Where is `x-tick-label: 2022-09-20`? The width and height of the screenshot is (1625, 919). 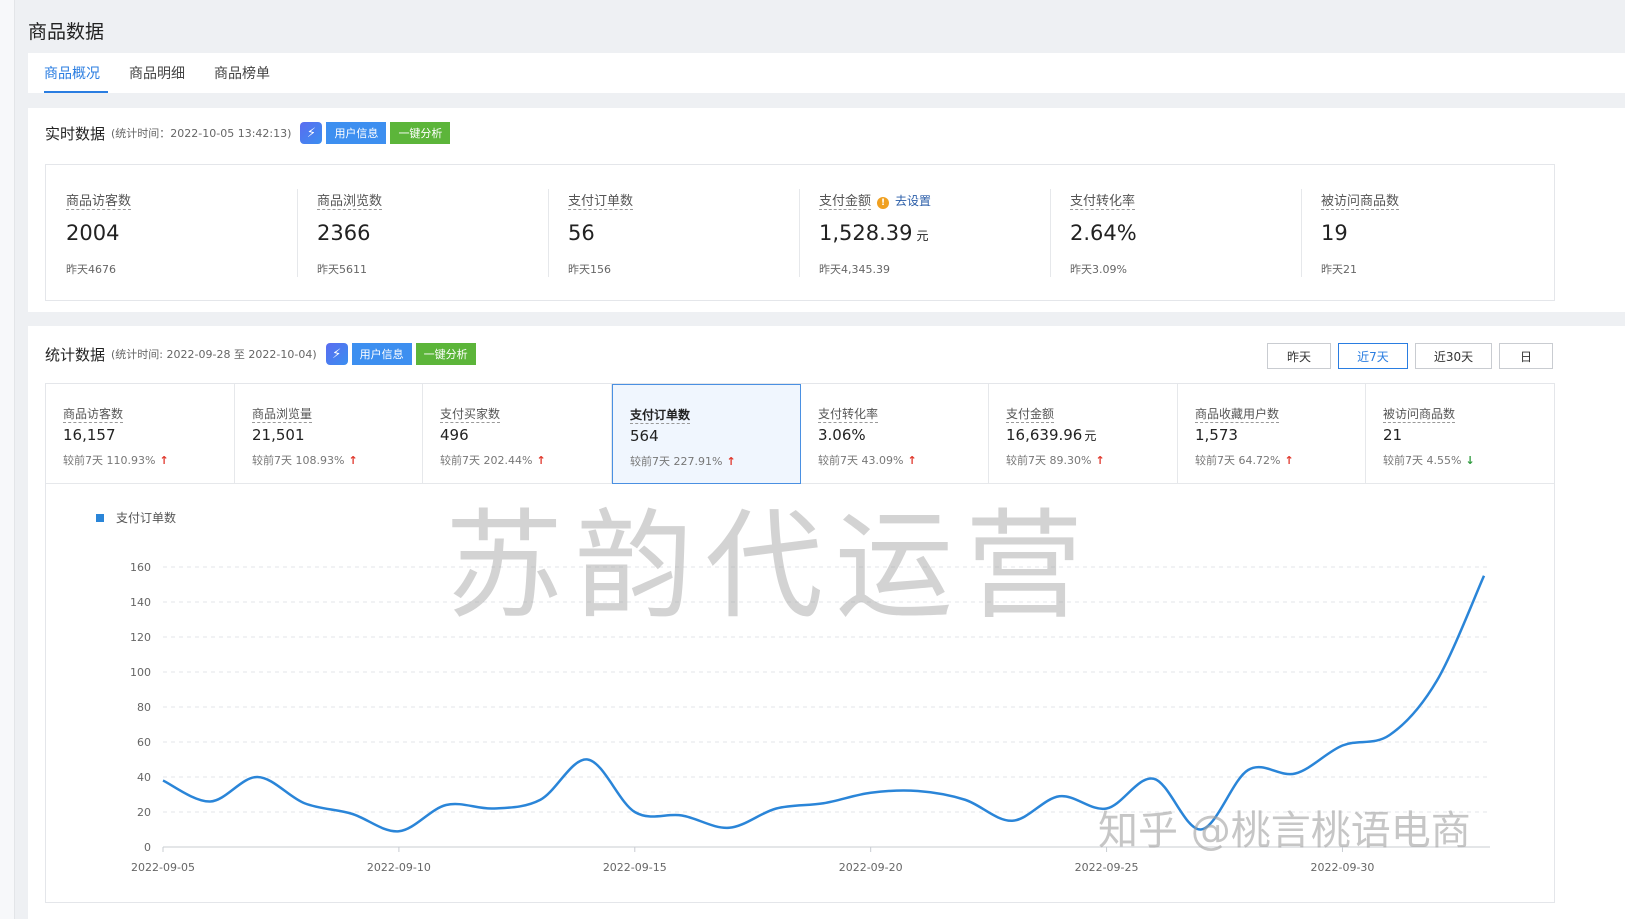 x-tick-label: 2022-09-20 is located at coordinates (871, 867).